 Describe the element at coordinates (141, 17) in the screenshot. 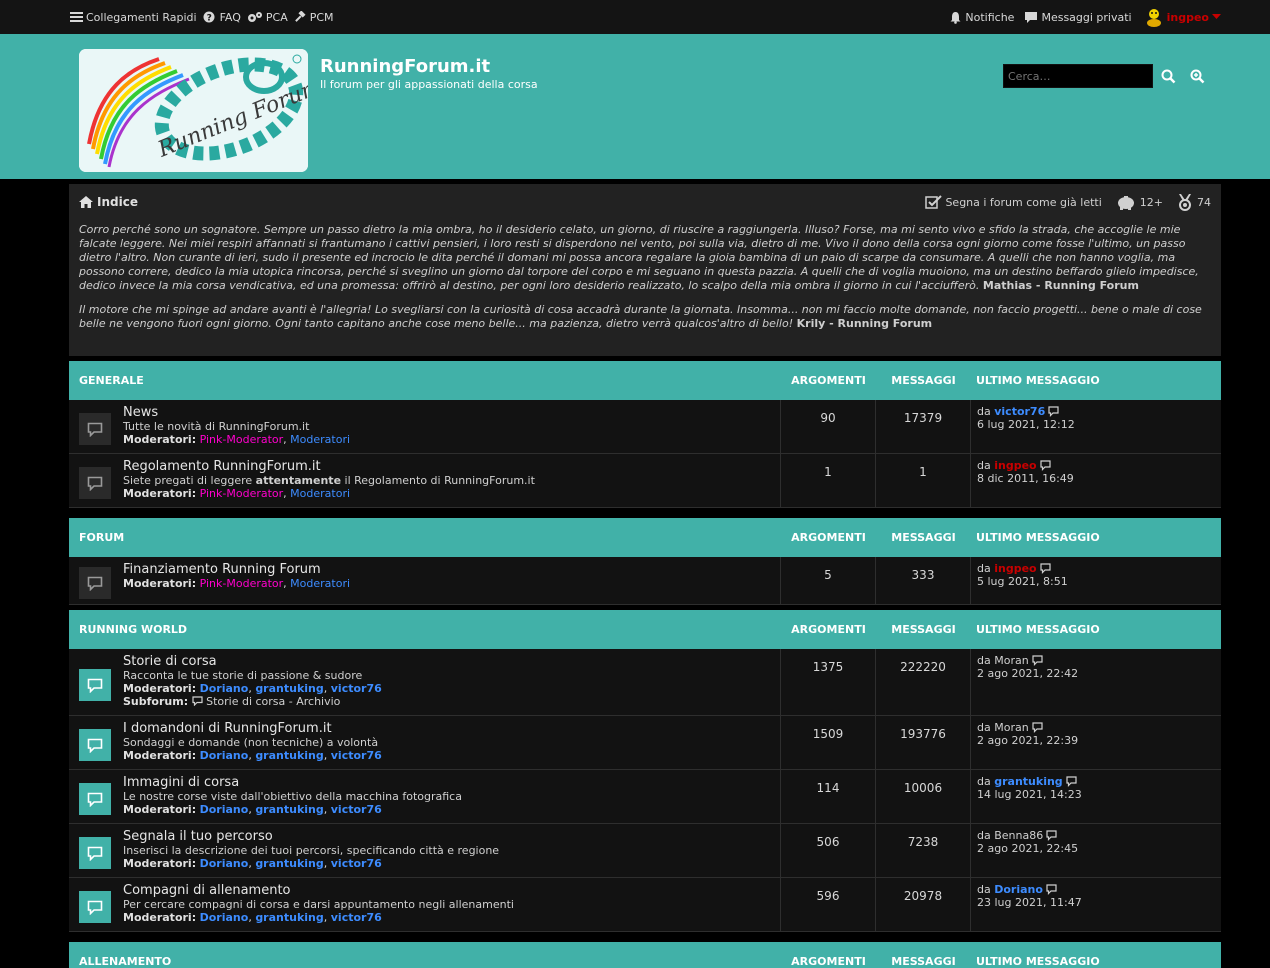

I see `quick-links-label: Collegamenti Rapidi` at that location.